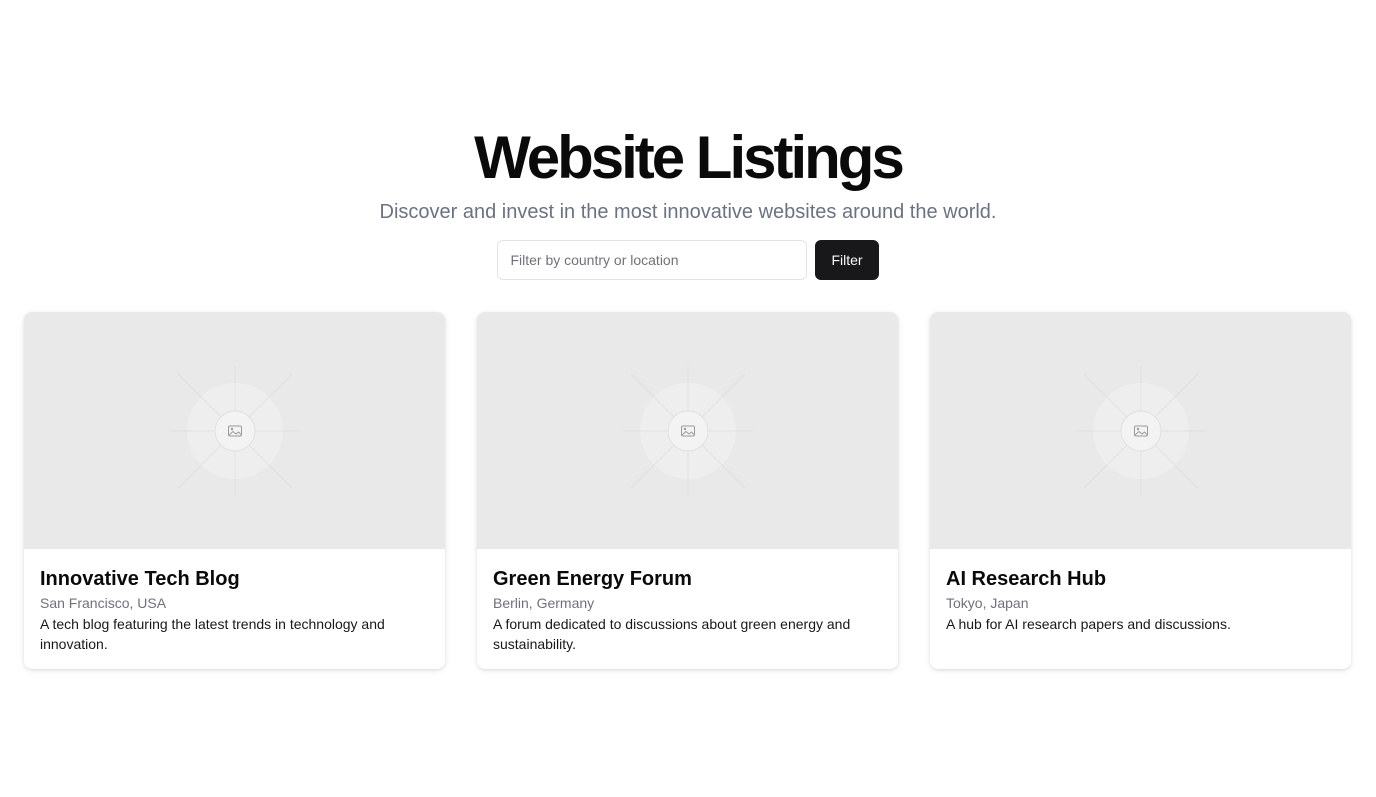  What do you see at coordinates (103, 603) in the screenshot?
I see `listing-location: San Francisco, USA` at bounding box center [103, 603].